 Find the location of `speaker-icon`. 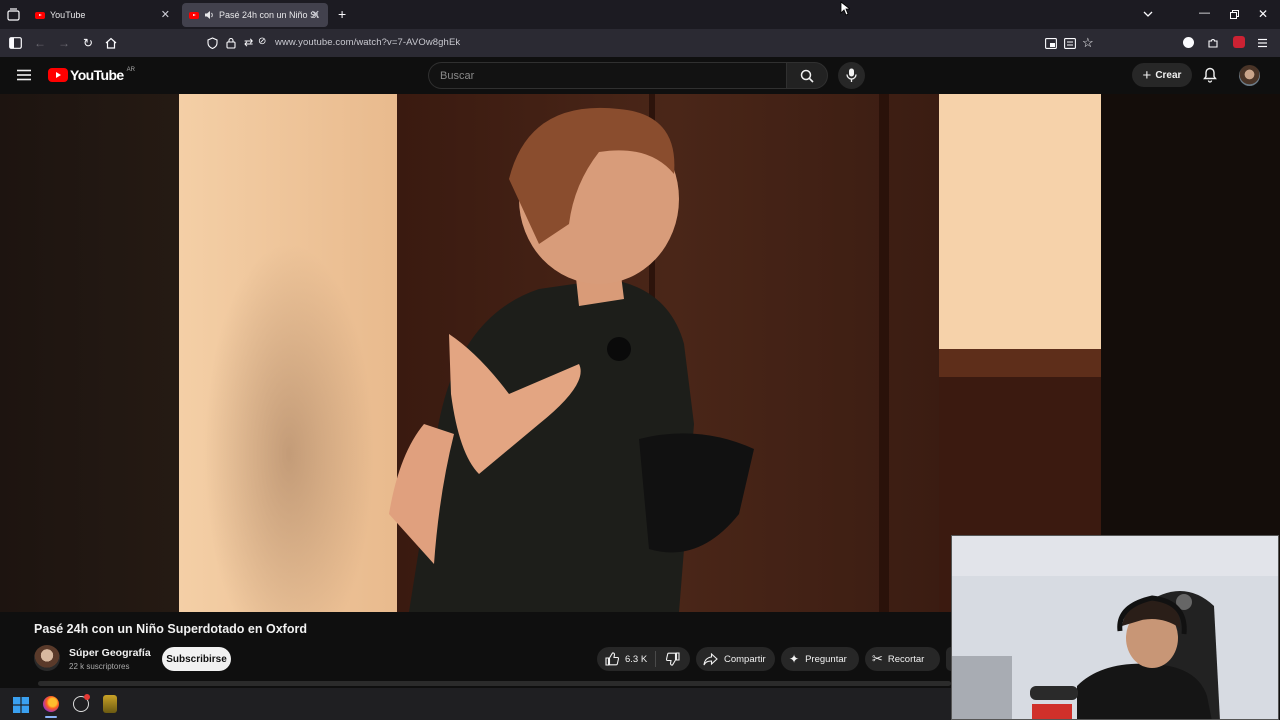

speaker-icon is located at coordinates (209, 15).